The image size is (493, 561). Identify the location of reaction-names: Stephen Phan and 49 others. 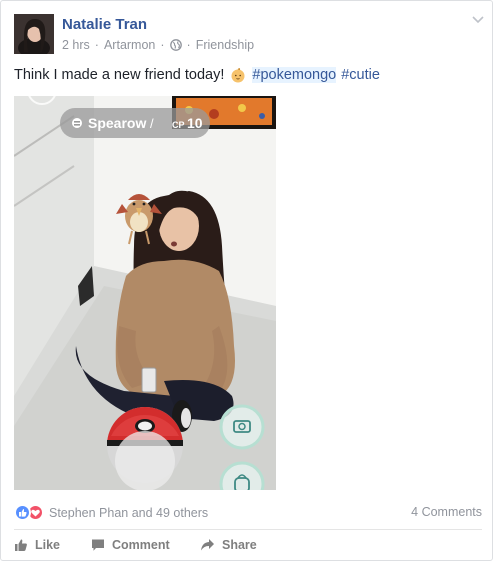
(128, 513).